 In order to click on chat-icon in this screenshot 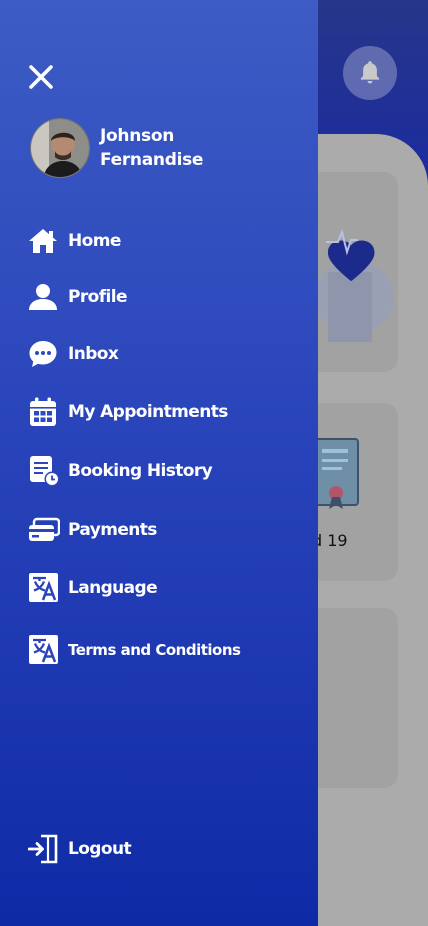, I will do `click(43, 354)`.